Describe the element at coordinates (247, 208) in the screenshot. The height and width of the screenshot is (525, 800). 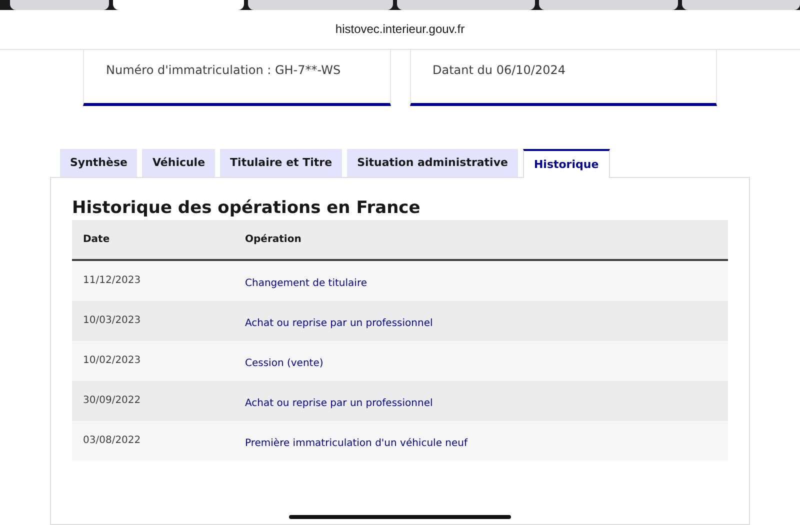
I see `section-title: Historique des opérations en France` at that location.